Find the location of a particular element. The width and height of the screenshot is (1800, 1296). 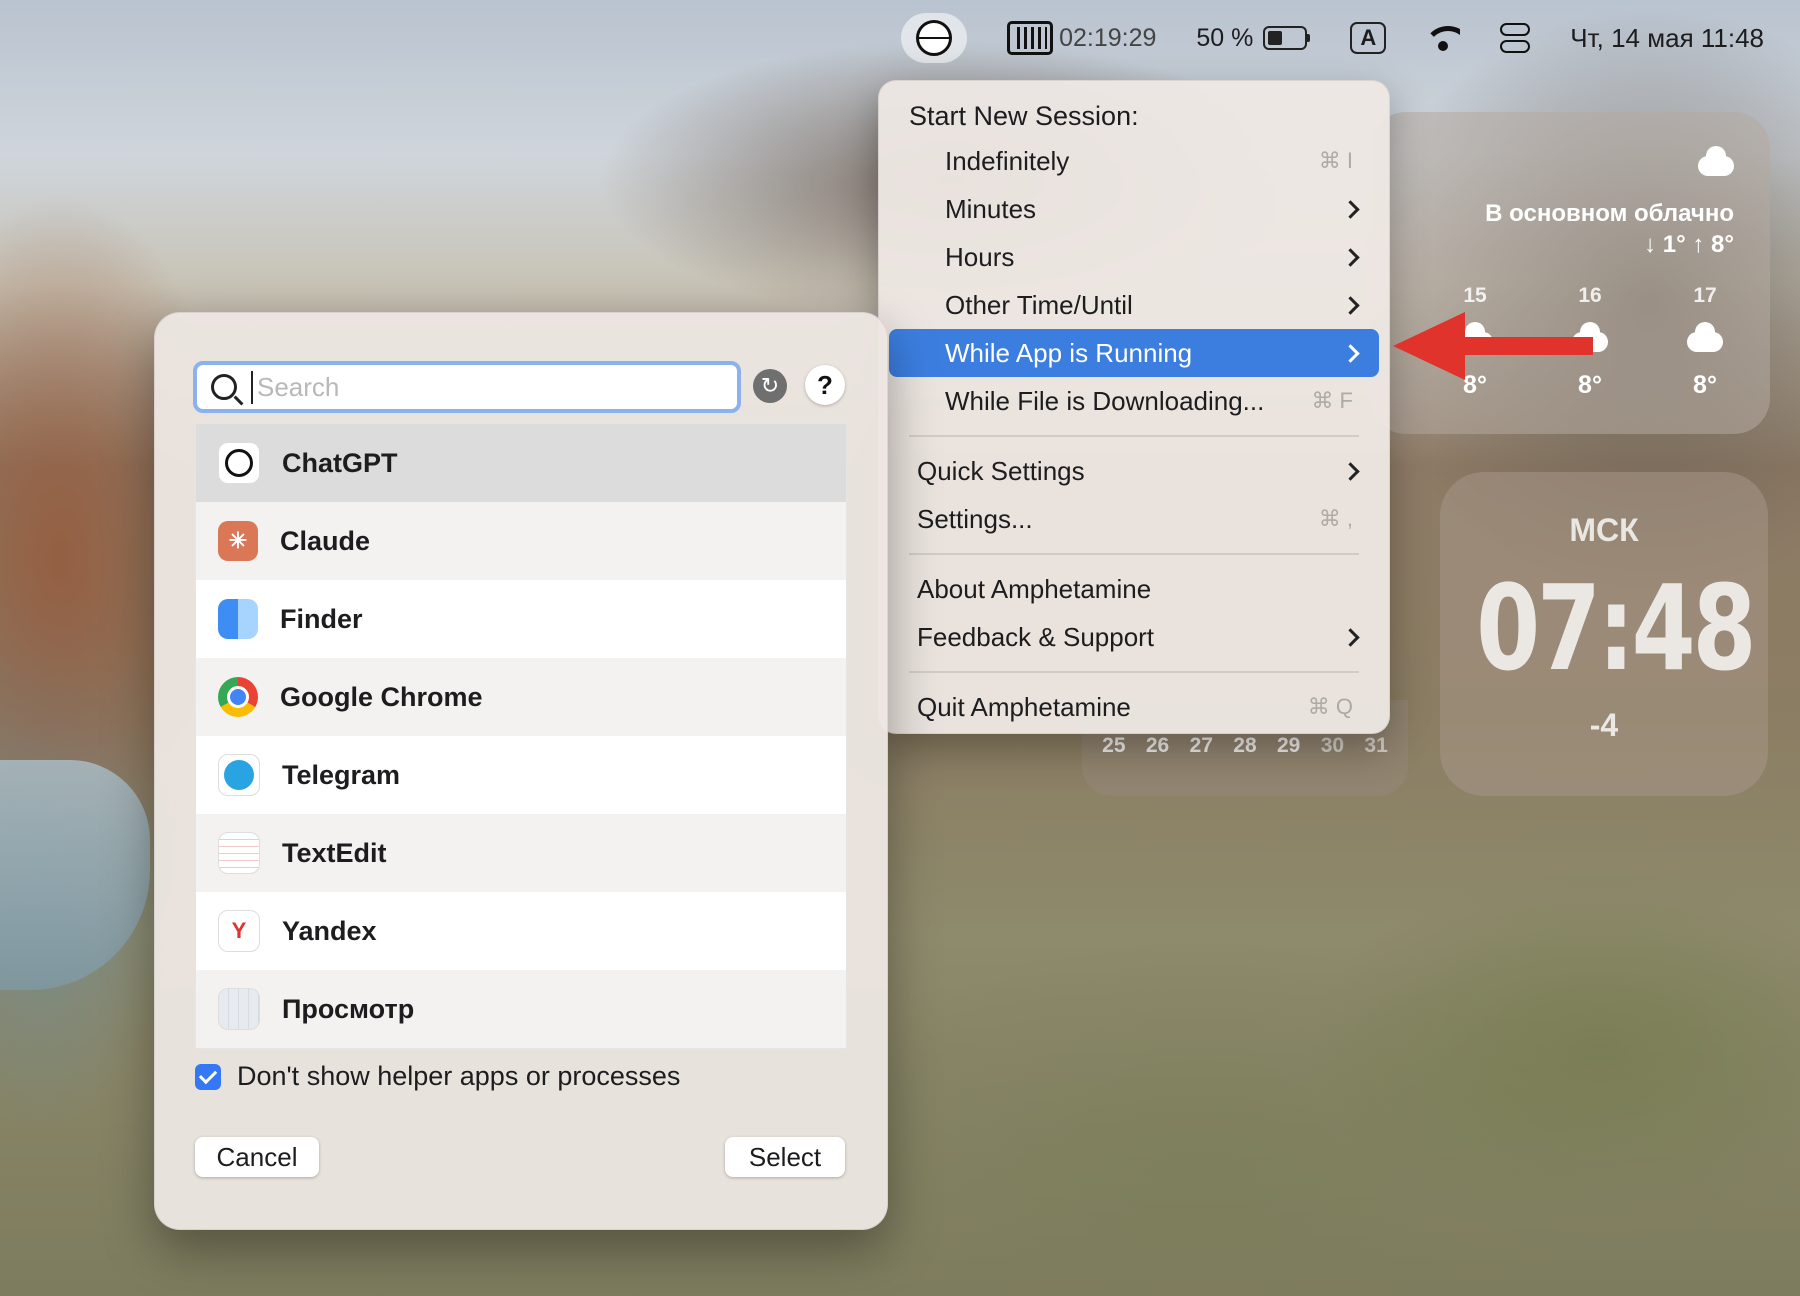

menu-item-label: Indefinitely is located at coordinates (1007, 160).